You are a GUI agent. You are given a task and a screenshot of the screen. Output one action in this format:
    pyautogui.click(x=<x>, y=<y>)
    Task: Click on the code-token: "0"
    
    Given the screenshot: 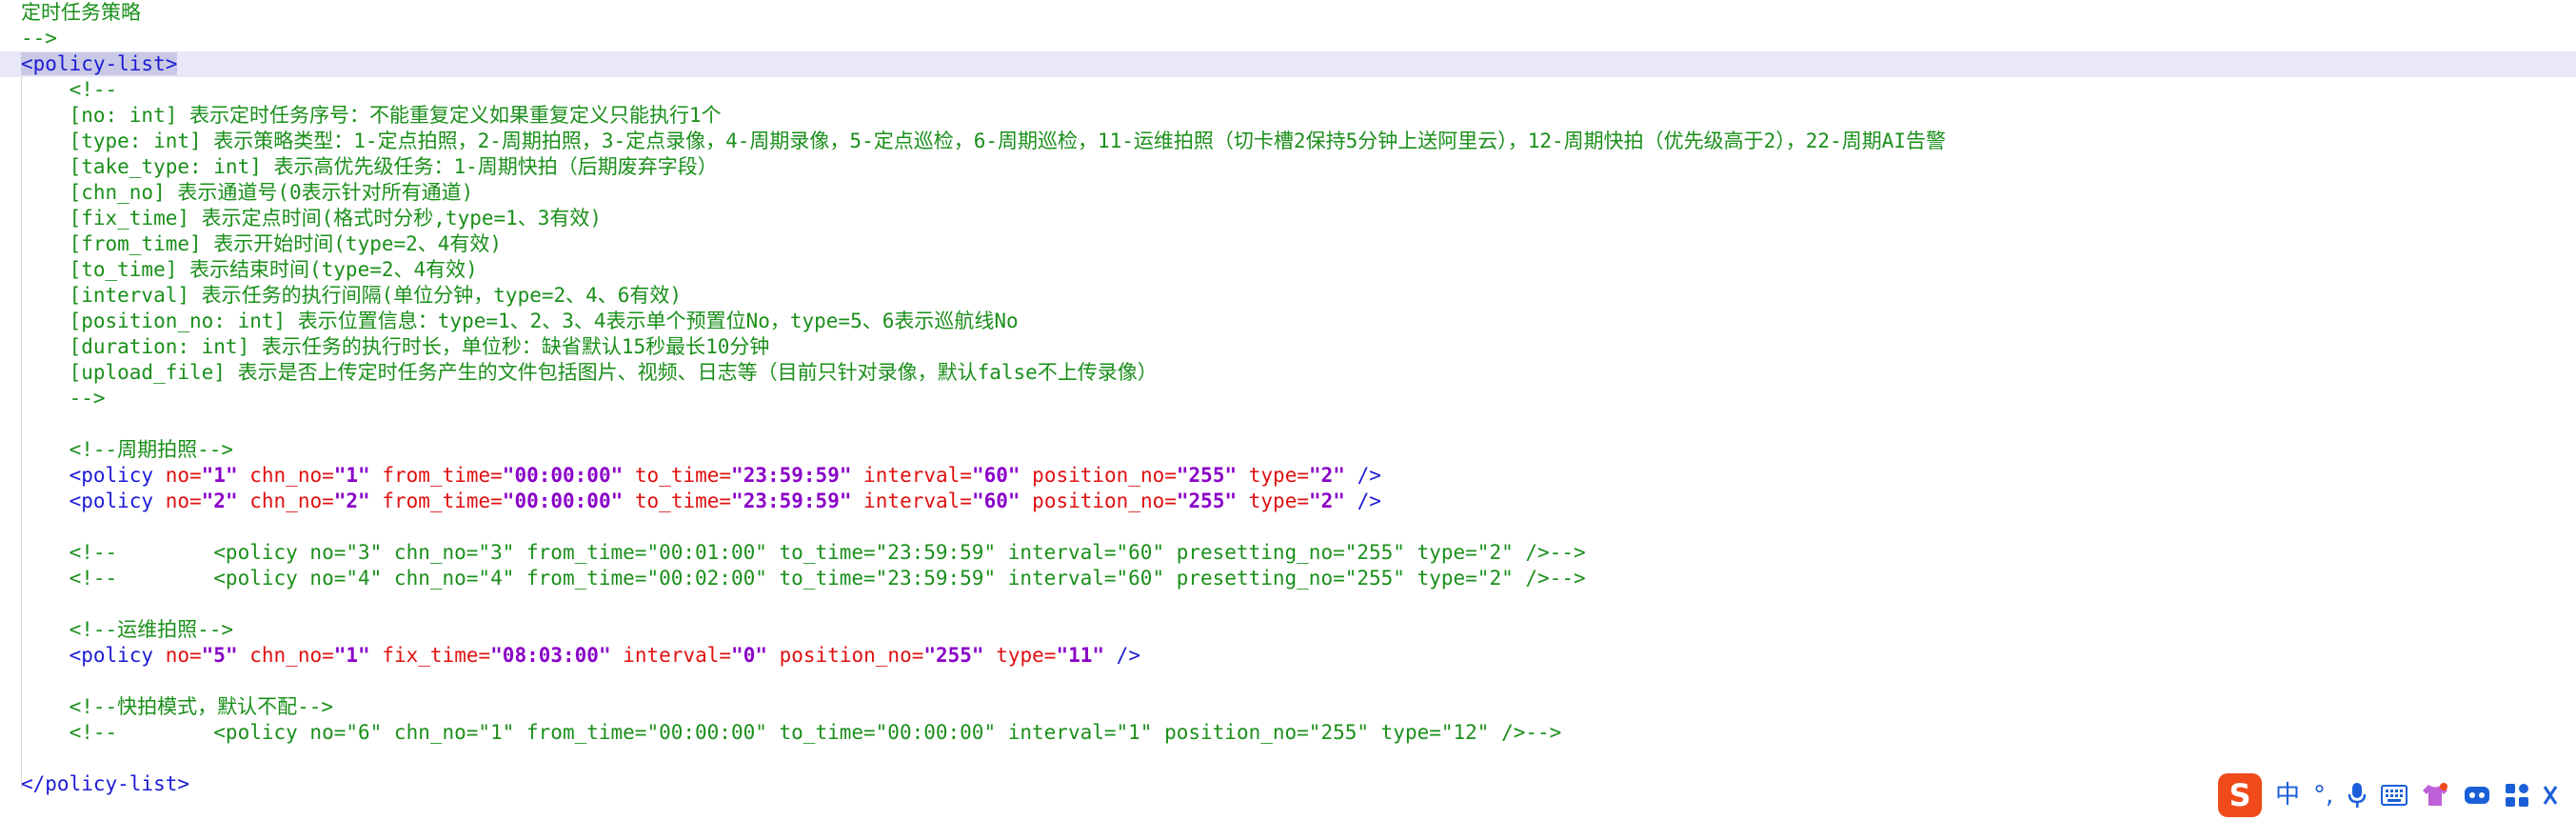 What is the action you would take?
    pyautogui.click(x=749, y=655)
    